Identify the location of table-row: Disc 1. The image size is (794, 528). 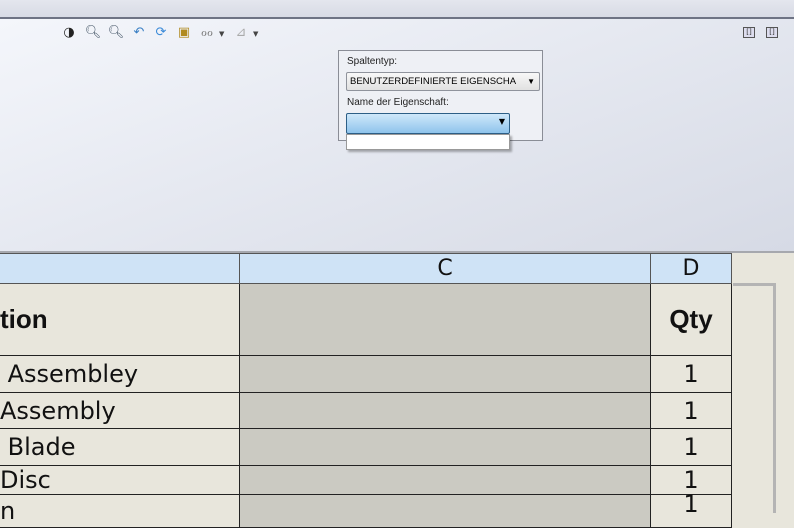
(366, 480).